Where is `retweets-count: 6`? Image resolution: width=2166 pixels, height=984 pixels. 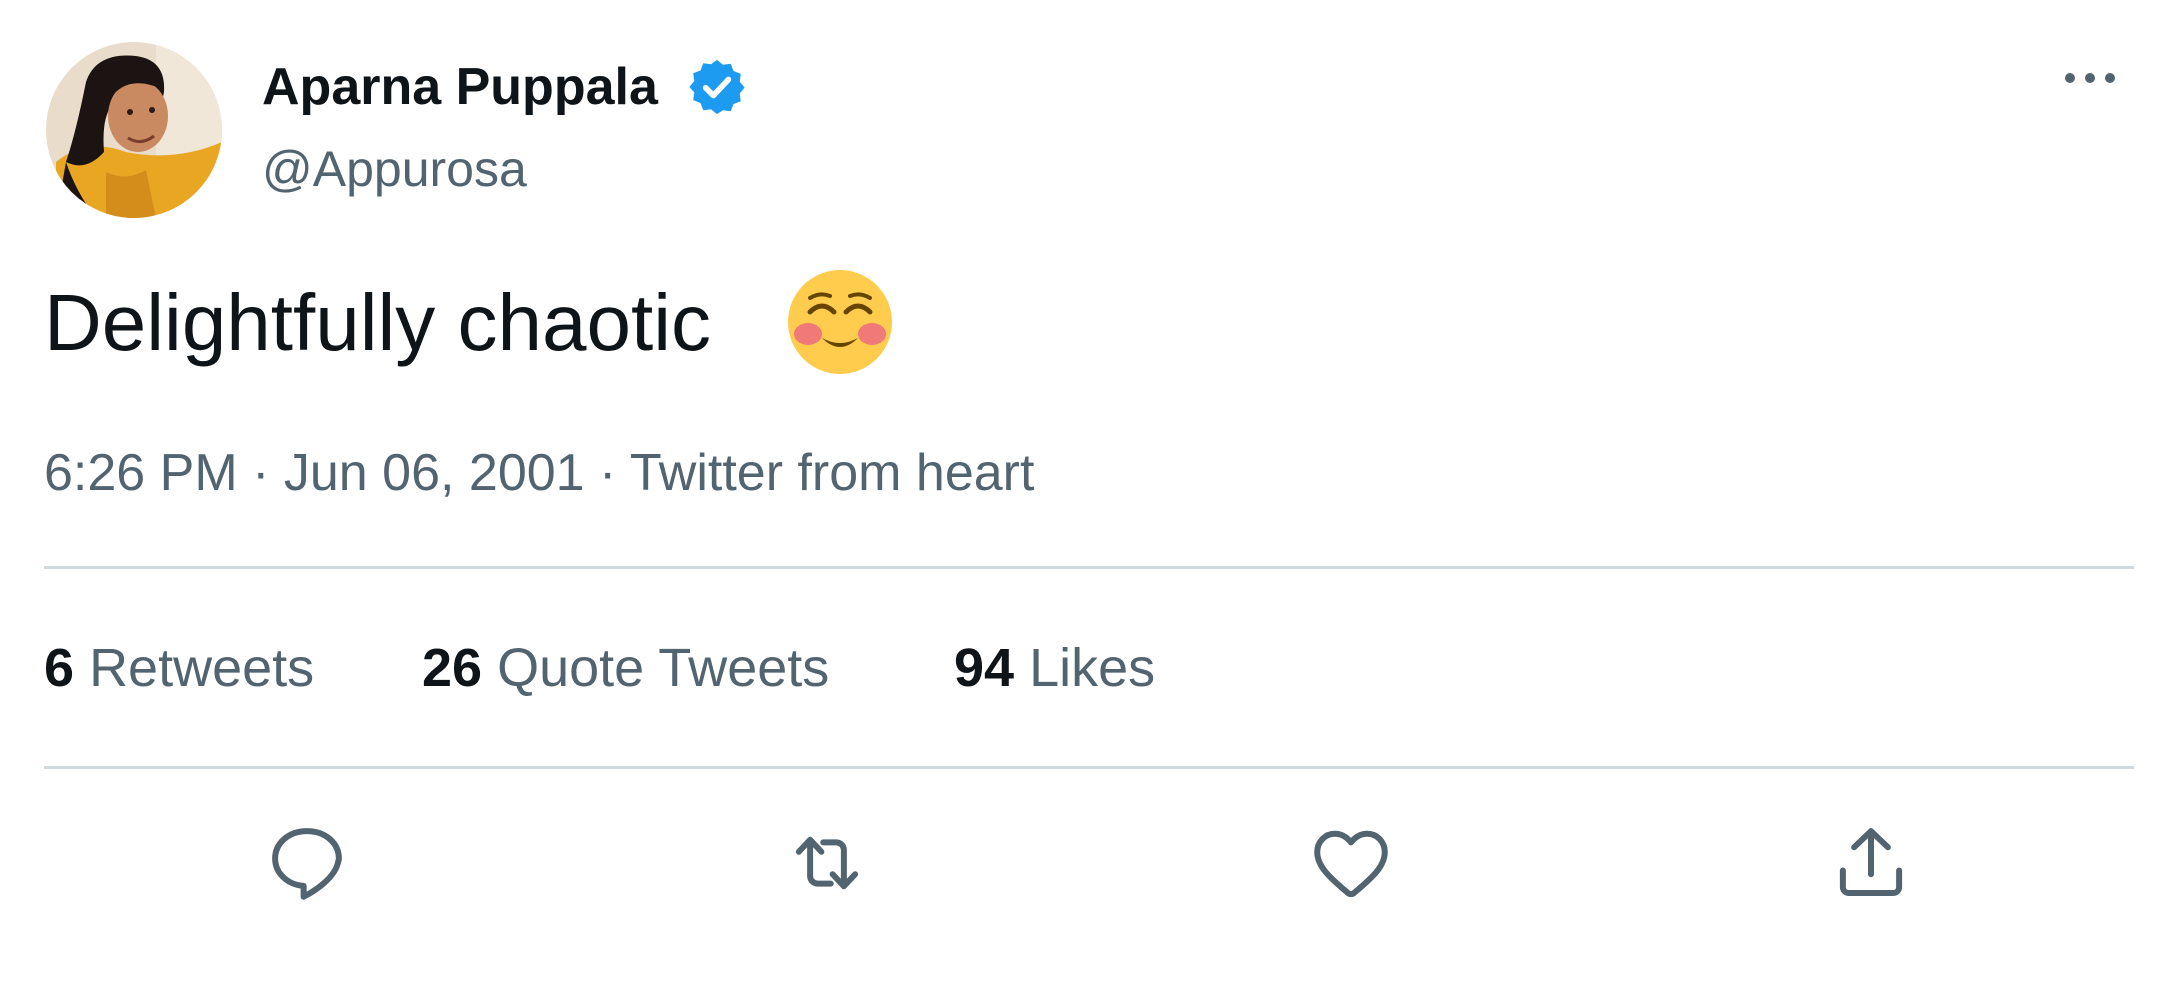
retweets-count: 6 is located at coordinates (59, 668).